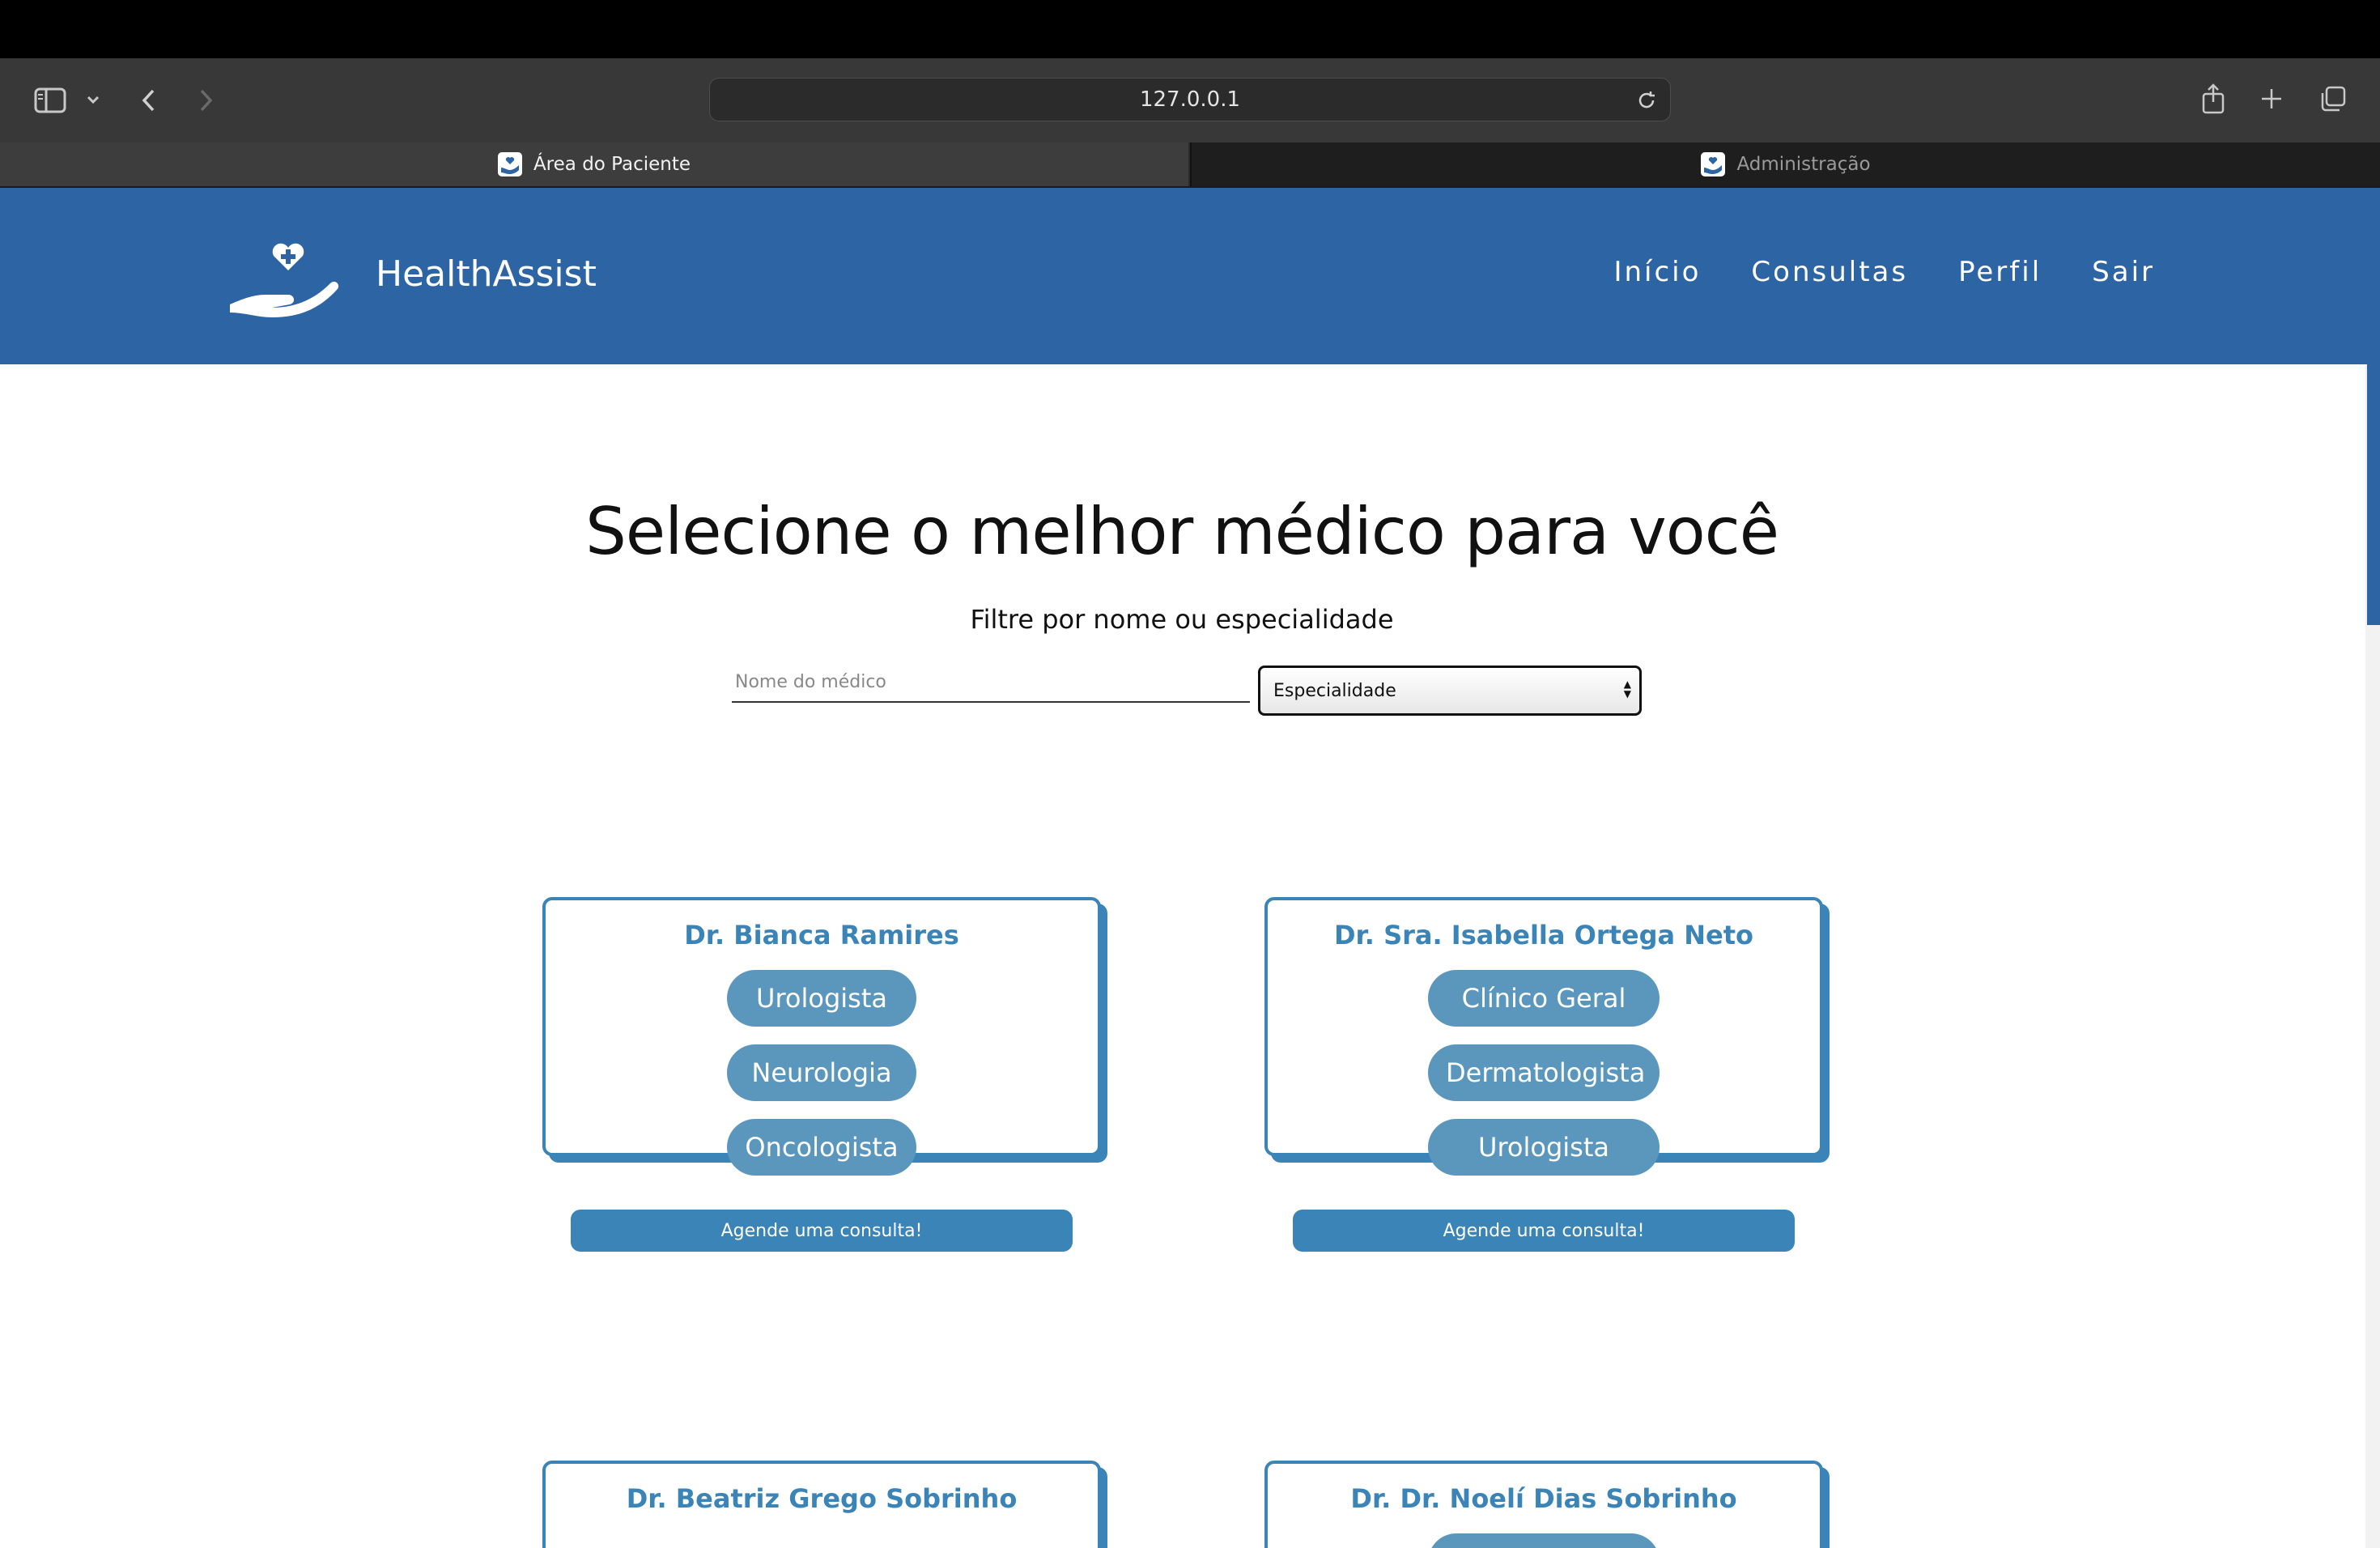 The height and width of the screenshot is (1548, 2380). I want to click on tab-label: Área do Paciente, so click(612, 165).